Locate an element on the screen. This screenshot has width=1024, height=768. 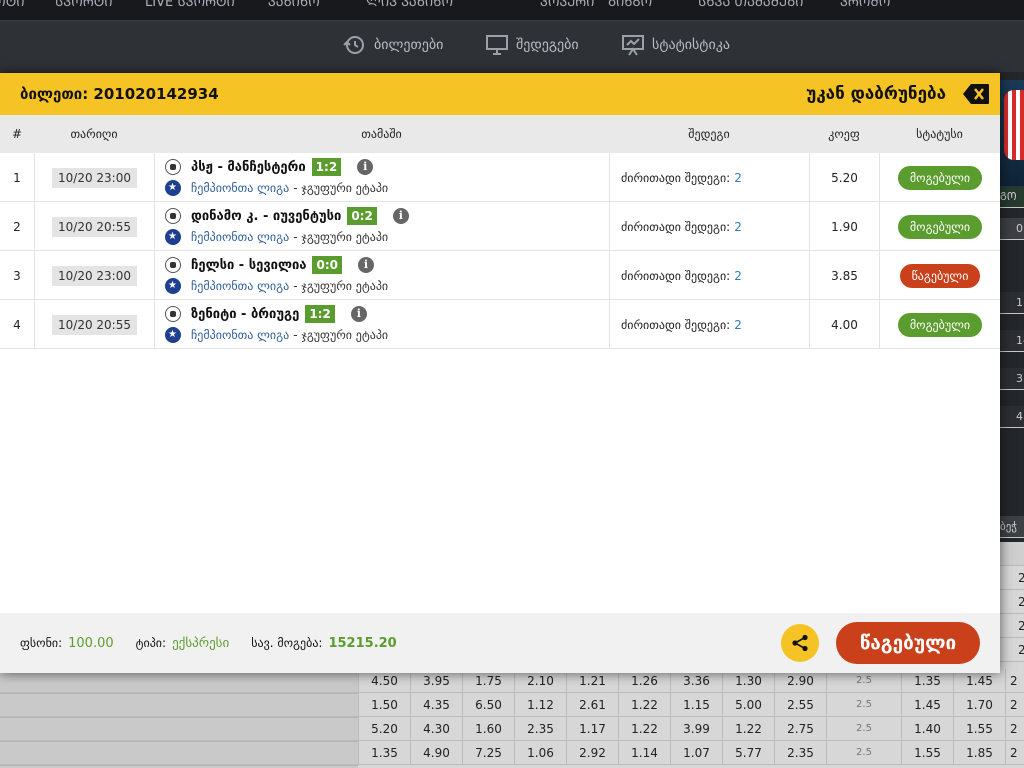
league-line: ჩემპიონთა ლიგა- ჯგუფური ეტაპი is located at coordinates (276, 286).